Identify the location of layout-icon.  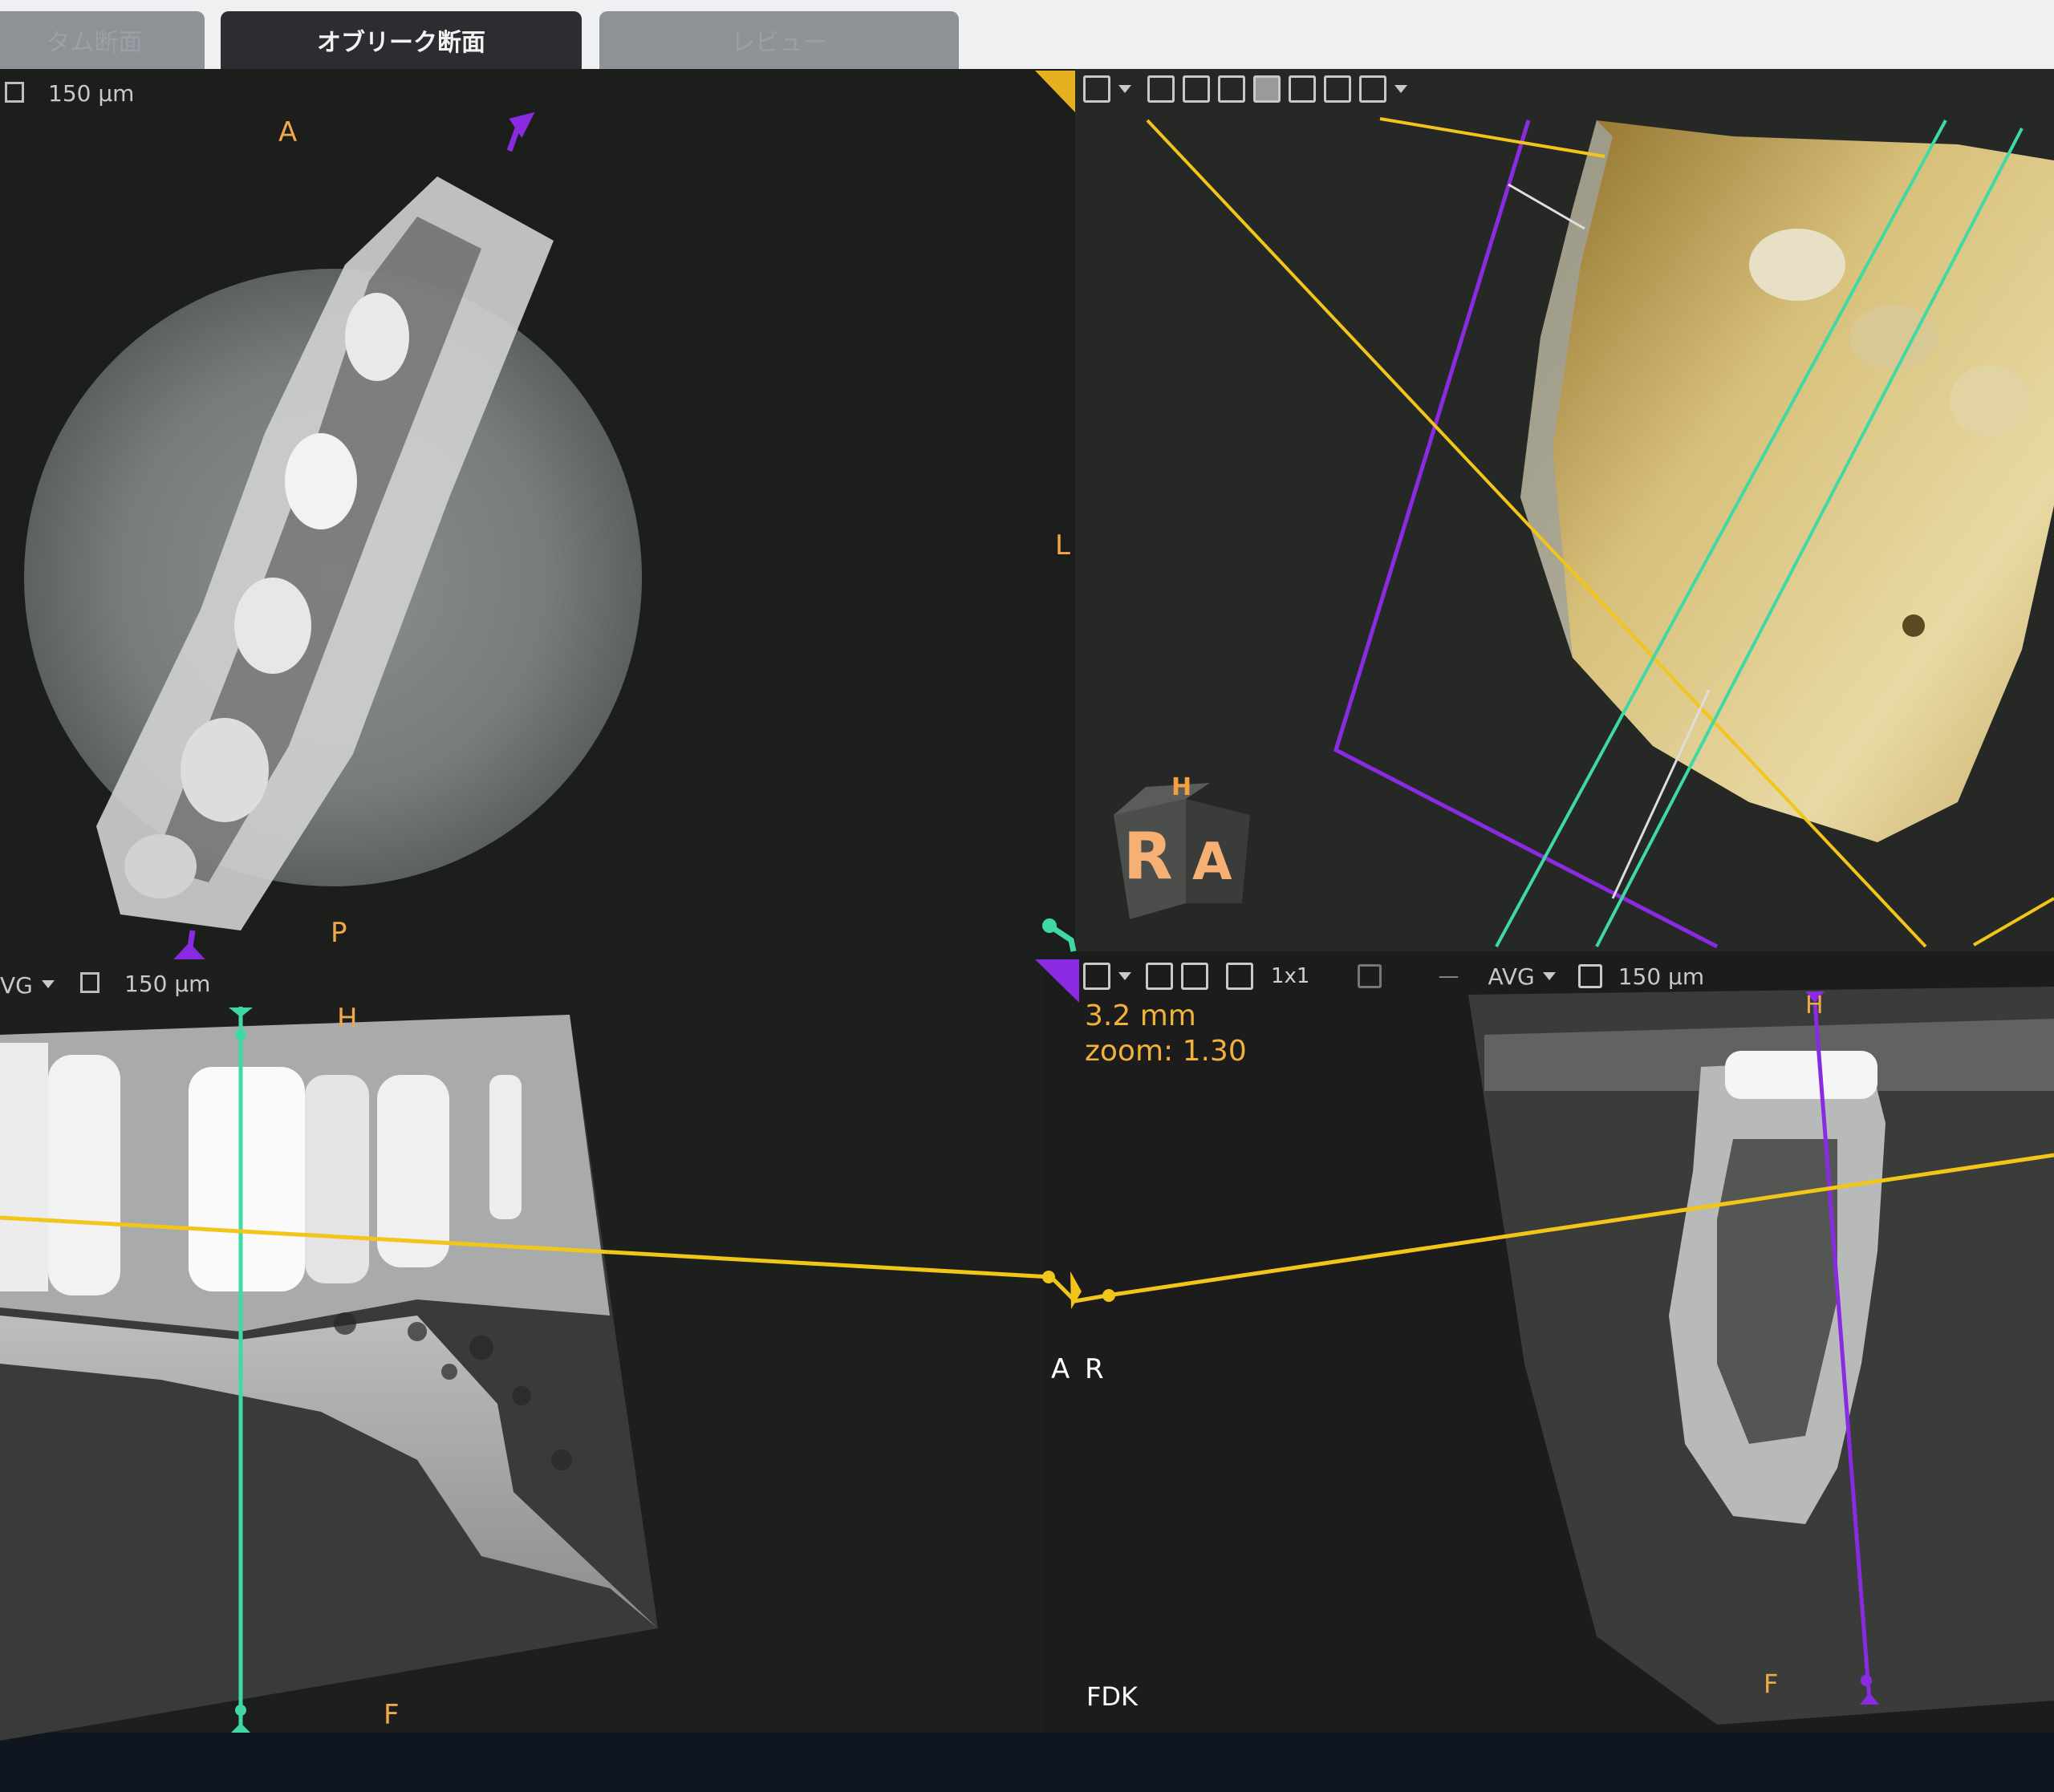
(1240, 976).